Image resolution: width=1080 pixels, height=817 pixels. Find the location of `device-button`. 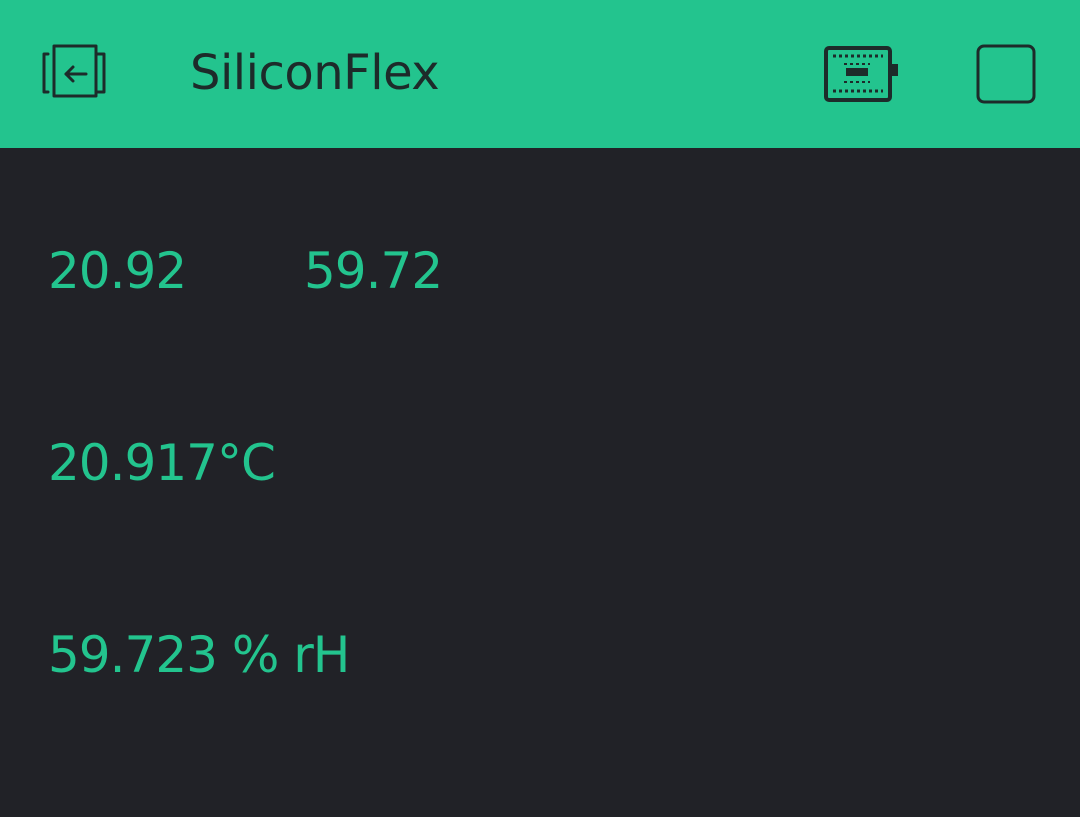

device-button is located at coordinates (862, 75).